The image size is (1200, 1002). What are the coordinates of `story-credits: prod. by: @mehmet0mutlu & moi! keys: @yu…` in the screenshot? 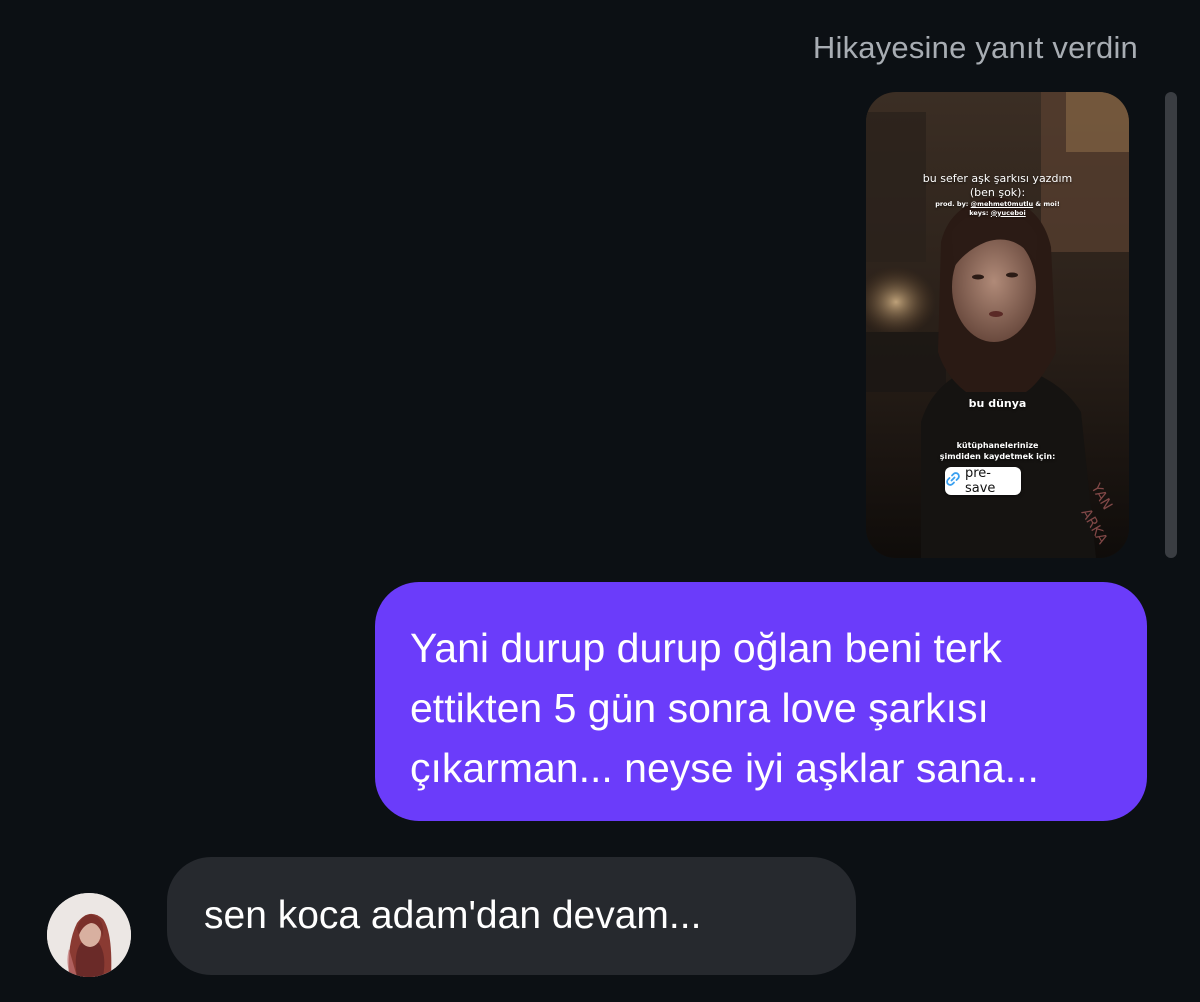 It's located at (997, 208).